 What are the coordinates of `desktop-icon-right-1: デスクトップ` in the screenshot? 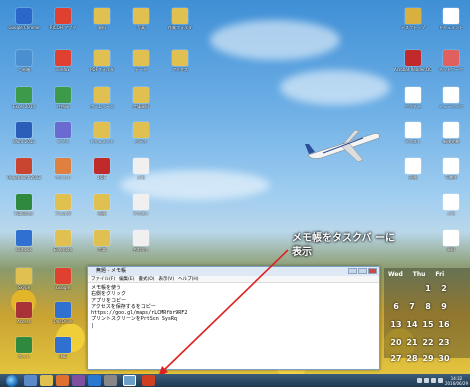 It's located at (413, 19).